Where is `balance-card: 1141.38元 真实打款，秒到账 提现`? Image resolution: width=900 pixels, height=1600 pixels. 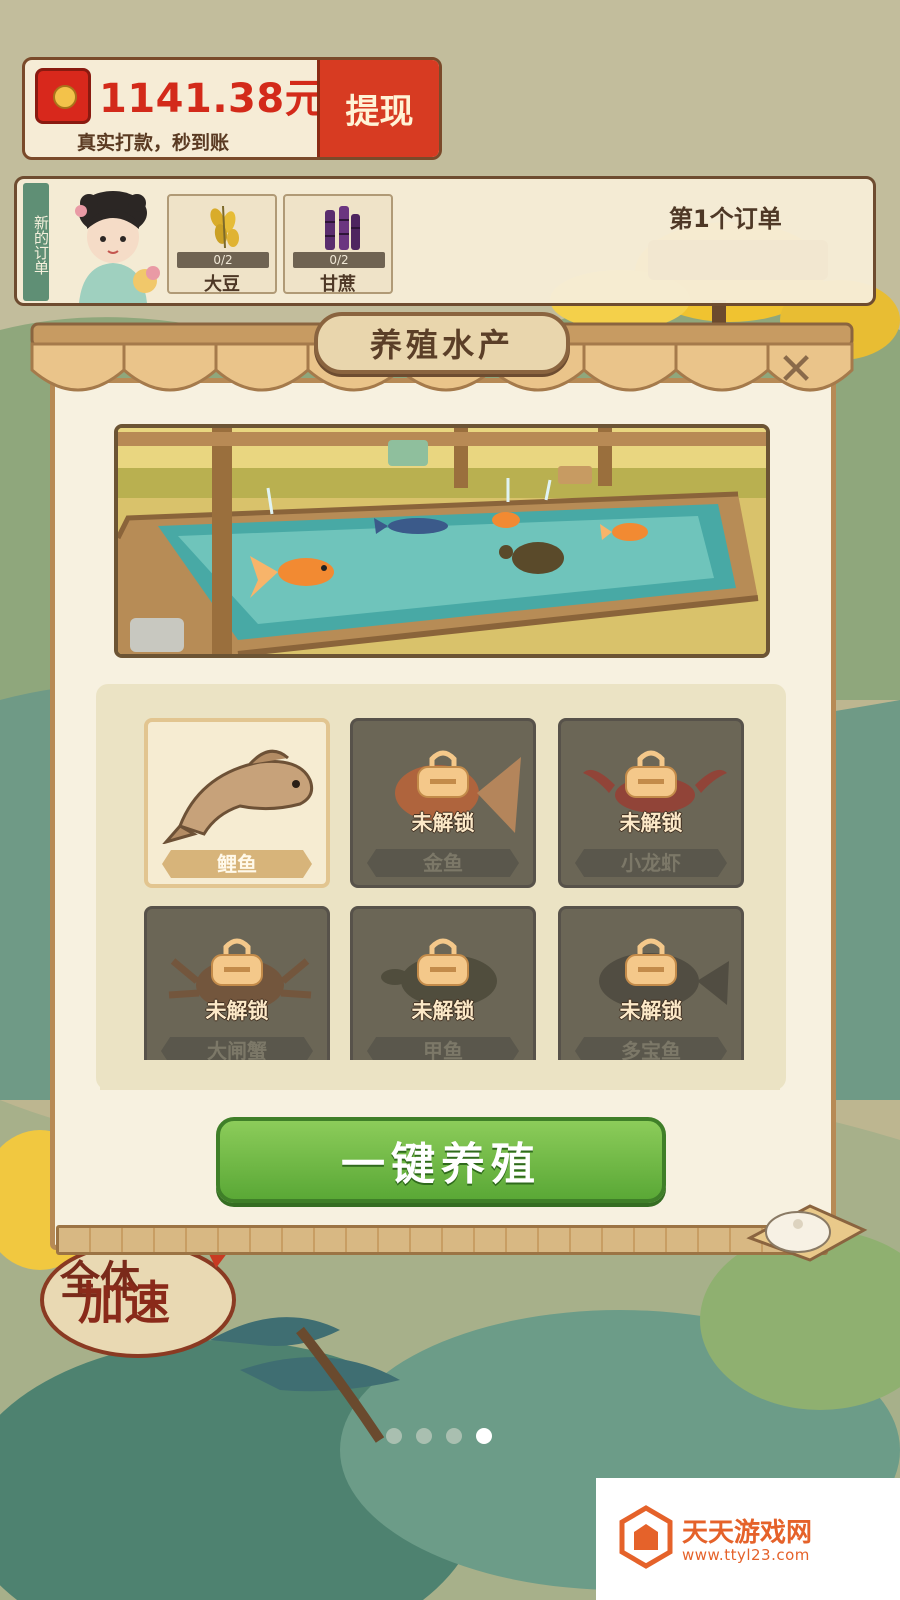 balance-card: 1141.38元 真实打款，秒到账 提现 is located at coordinates (232, 108).